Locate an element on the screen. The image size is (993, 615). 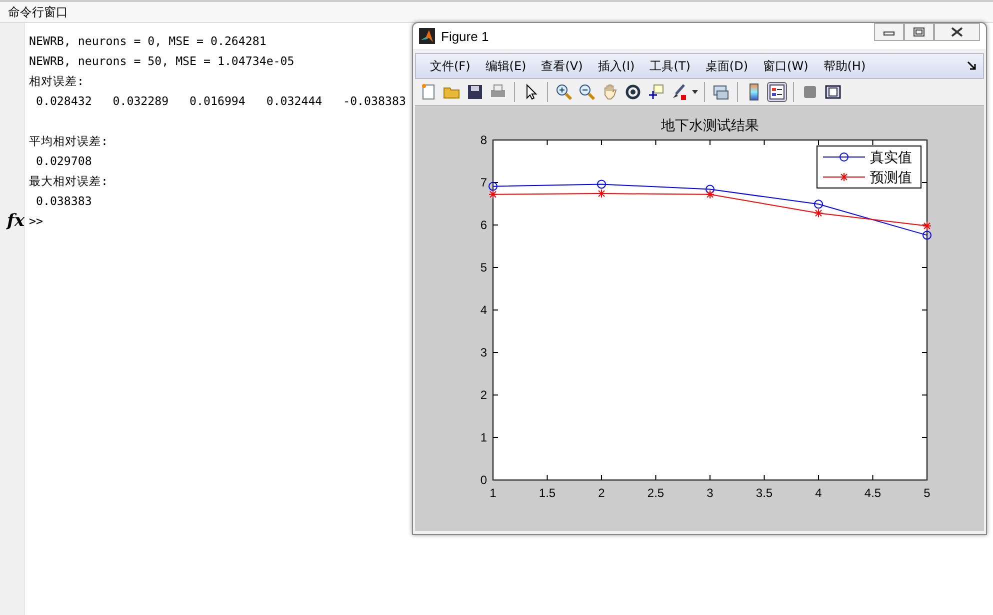
close-button is located at coordinates (957, 32).